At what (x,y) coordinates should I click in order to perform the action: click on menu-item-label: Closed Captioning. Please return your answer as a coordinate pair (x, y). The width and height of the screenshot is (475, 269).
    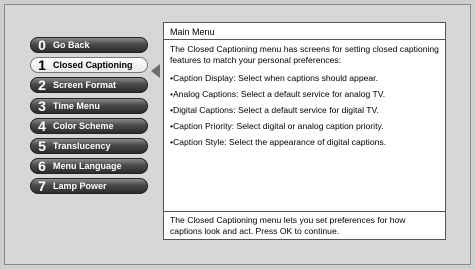
    Looking at the image, I should click on (93, 65).